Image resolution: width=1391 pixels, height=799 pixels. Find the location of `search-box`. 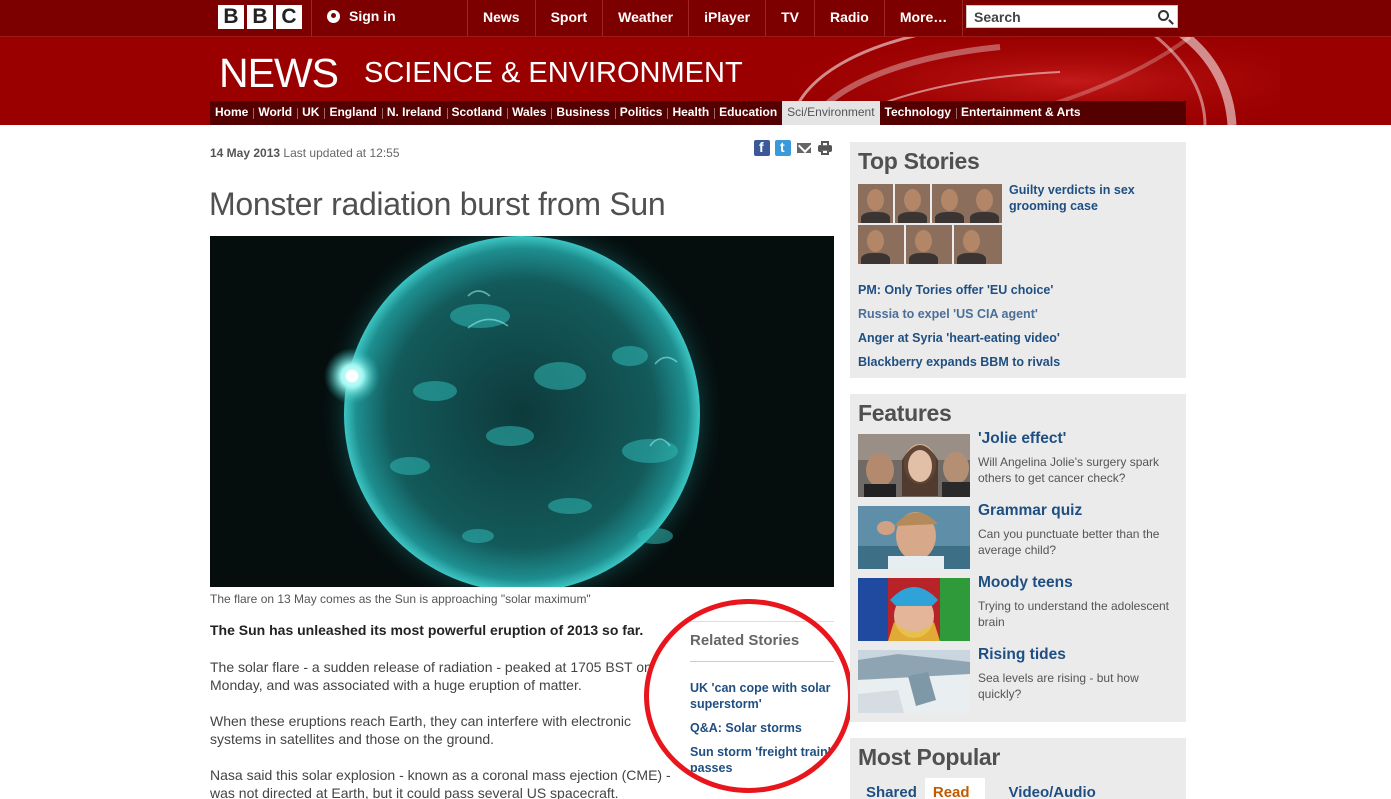

search-box is located at coordinates (1072, 16).